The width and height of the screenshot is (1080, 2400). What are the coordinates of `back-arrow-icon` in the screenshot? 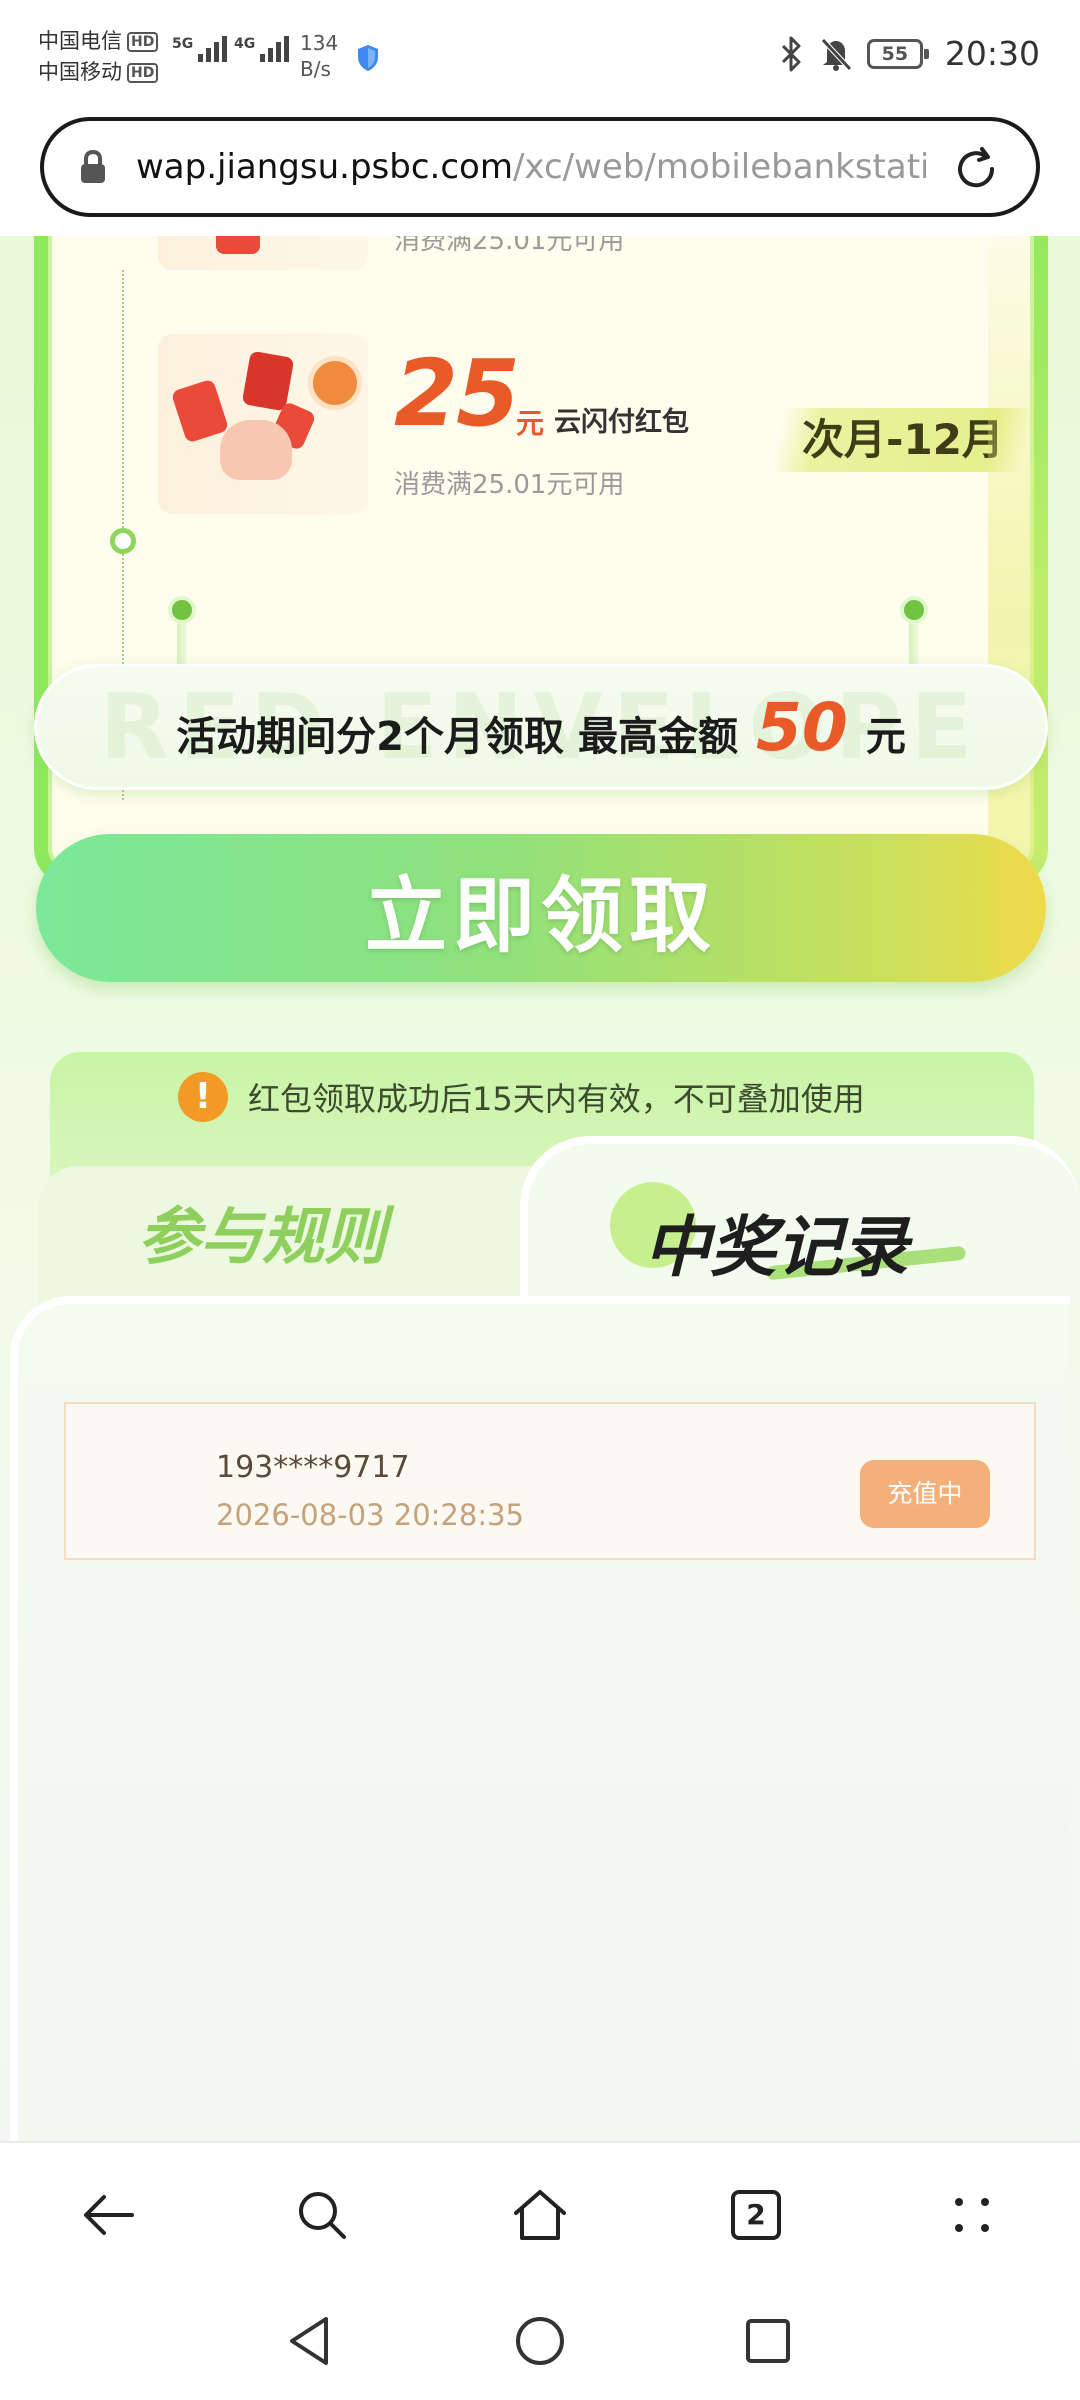 It's located at (109, 2215).